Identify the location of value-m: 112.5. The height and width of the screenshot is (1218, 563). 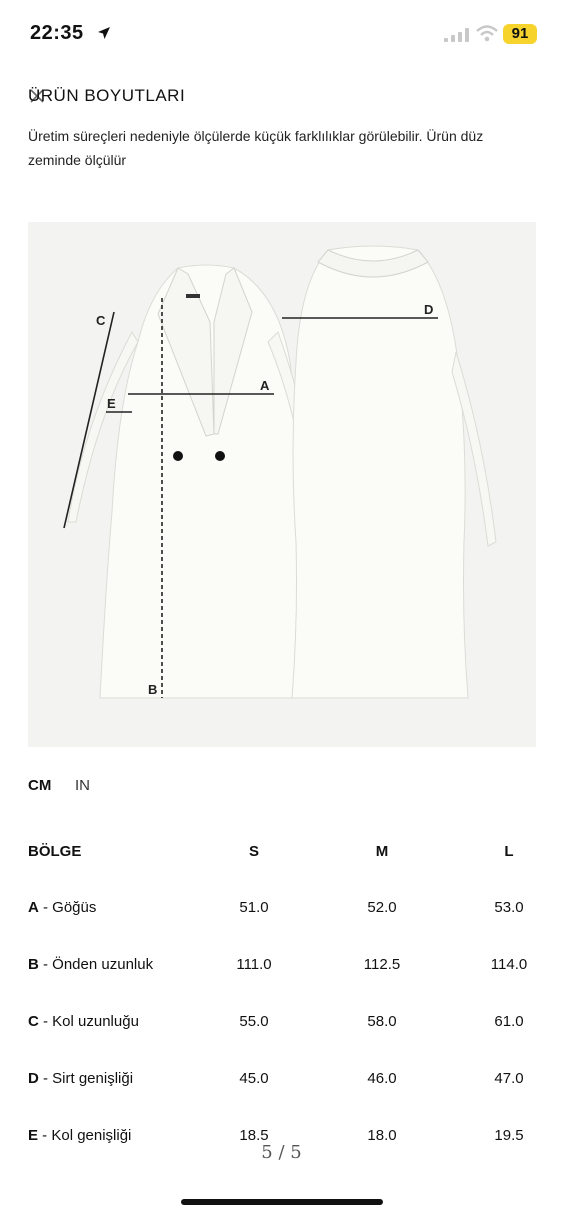
(382, 964).